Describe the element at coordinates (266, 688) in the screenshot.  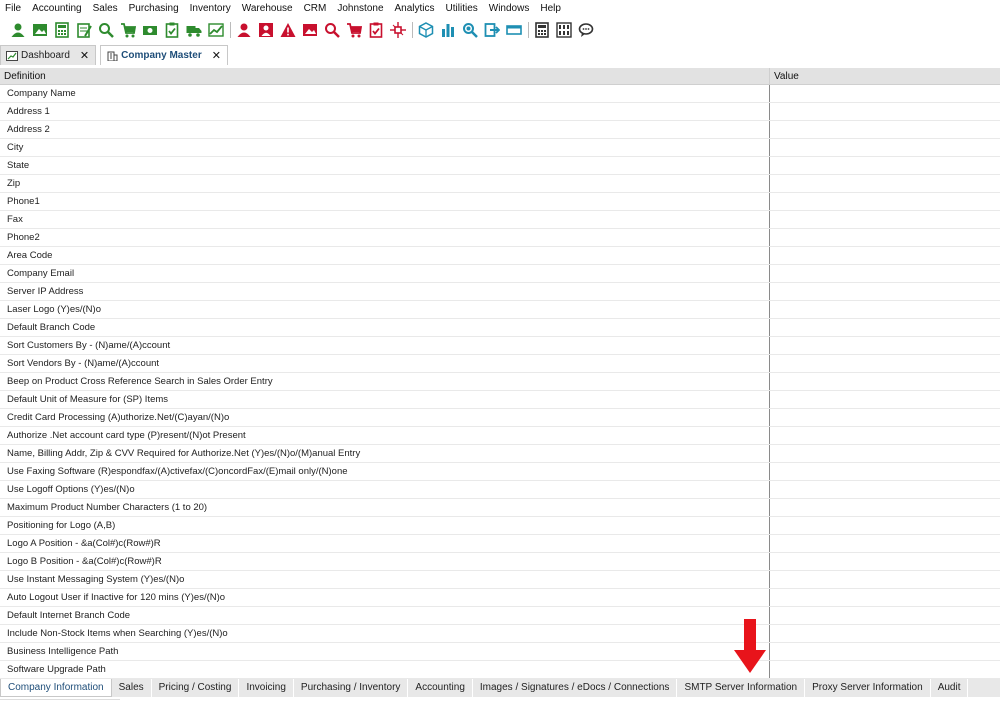
I see `tab-invoicing: Invoicing` at that location.